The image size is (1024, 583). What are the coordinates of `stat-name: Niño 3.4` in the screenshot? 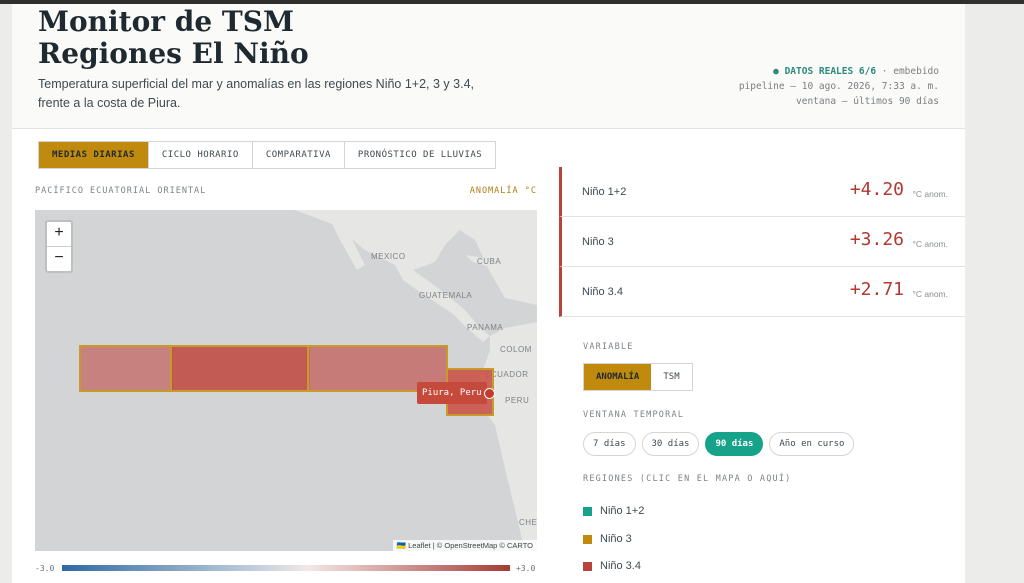 It's located at (602, 292).